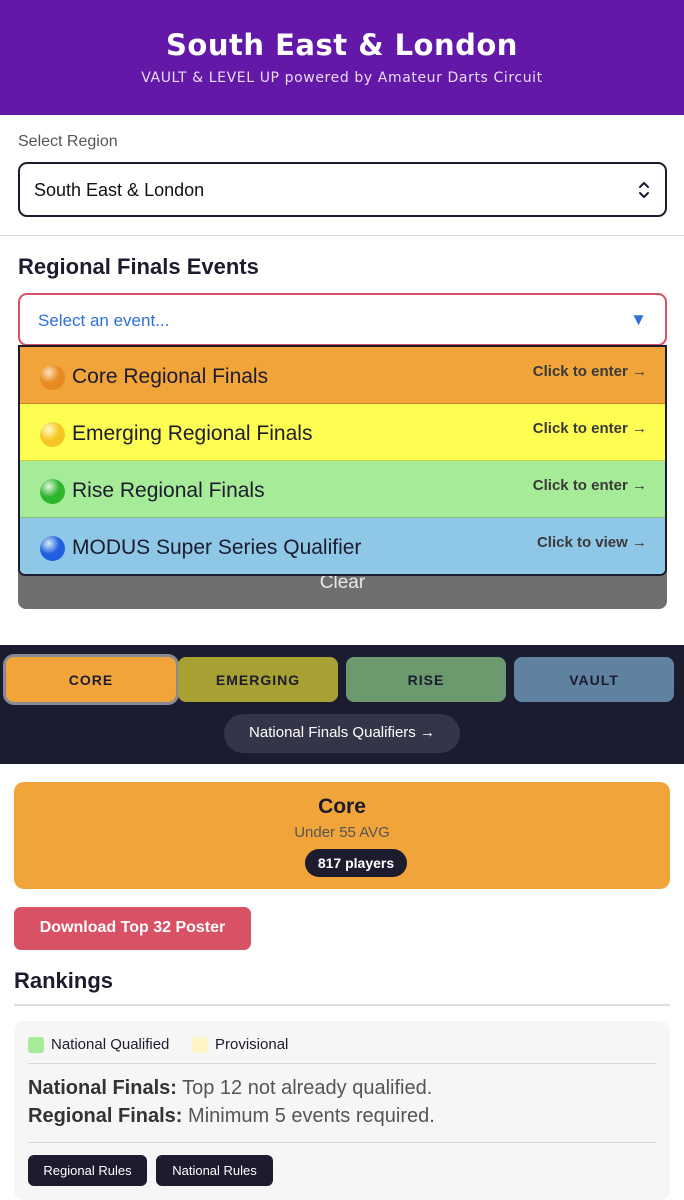 This screenshot has height=1200, width=684. Describe the element at coordinates (91, 679) in the screenshot. I see `tab-core: CORE` at that location.